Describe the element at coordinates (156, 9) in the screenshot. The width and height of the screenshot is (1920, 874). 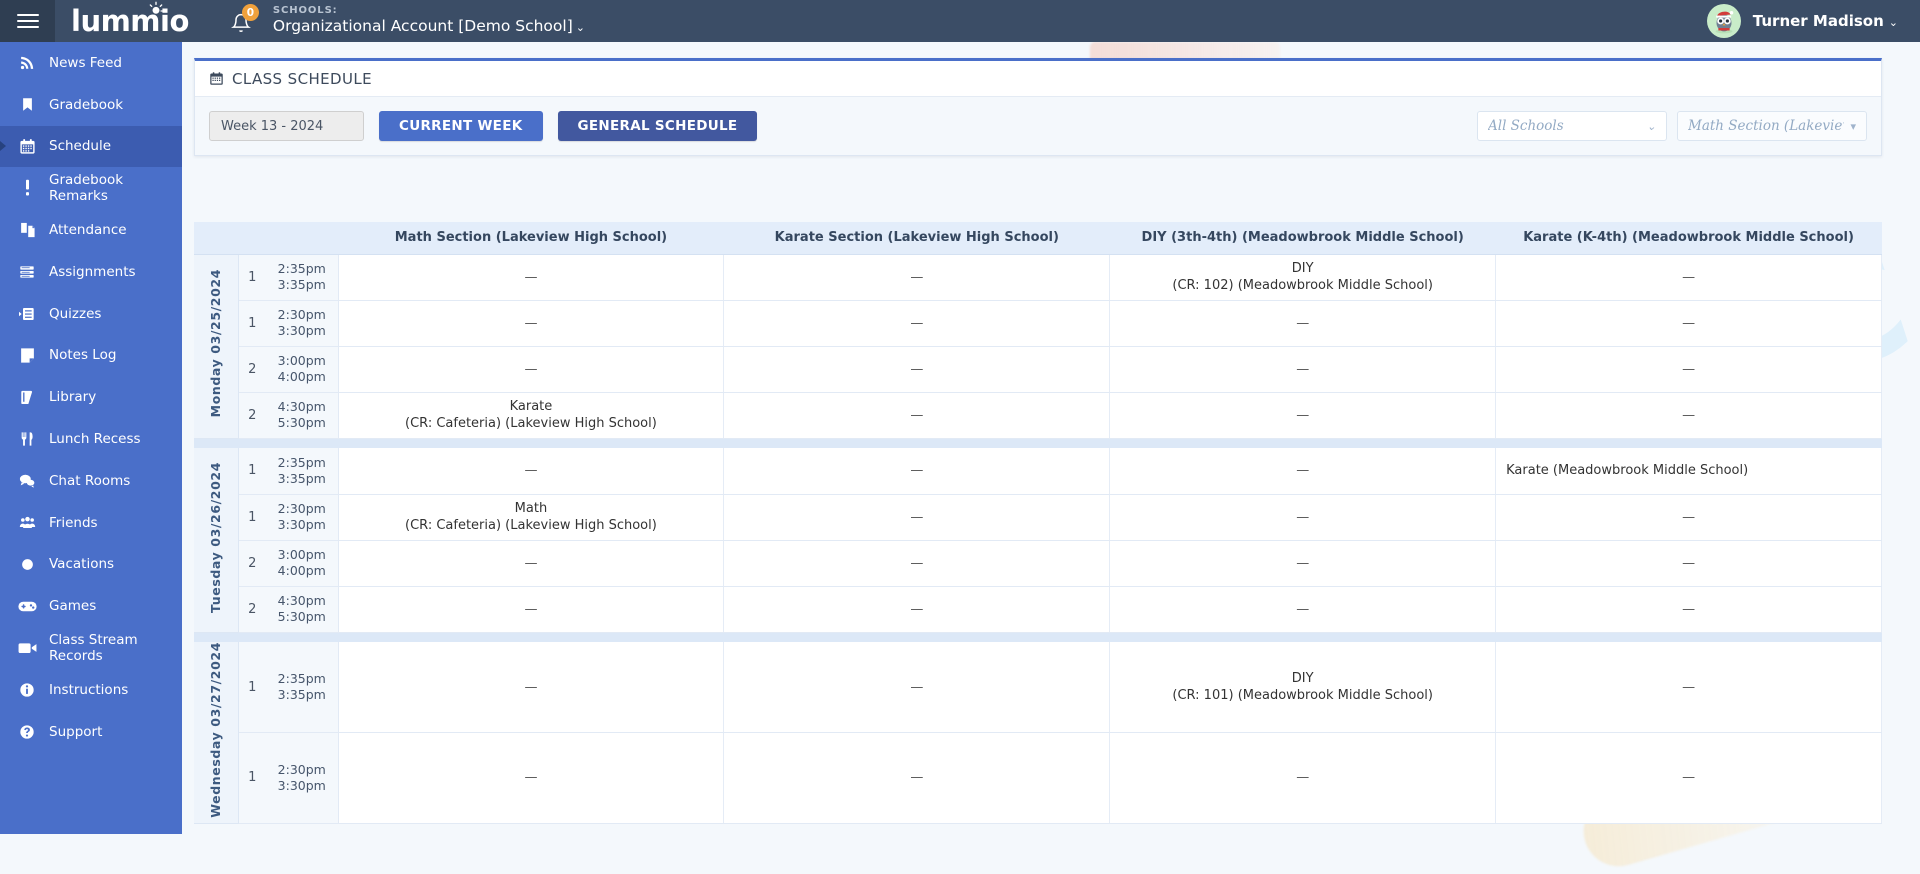
I see `sun-icon` at that location.